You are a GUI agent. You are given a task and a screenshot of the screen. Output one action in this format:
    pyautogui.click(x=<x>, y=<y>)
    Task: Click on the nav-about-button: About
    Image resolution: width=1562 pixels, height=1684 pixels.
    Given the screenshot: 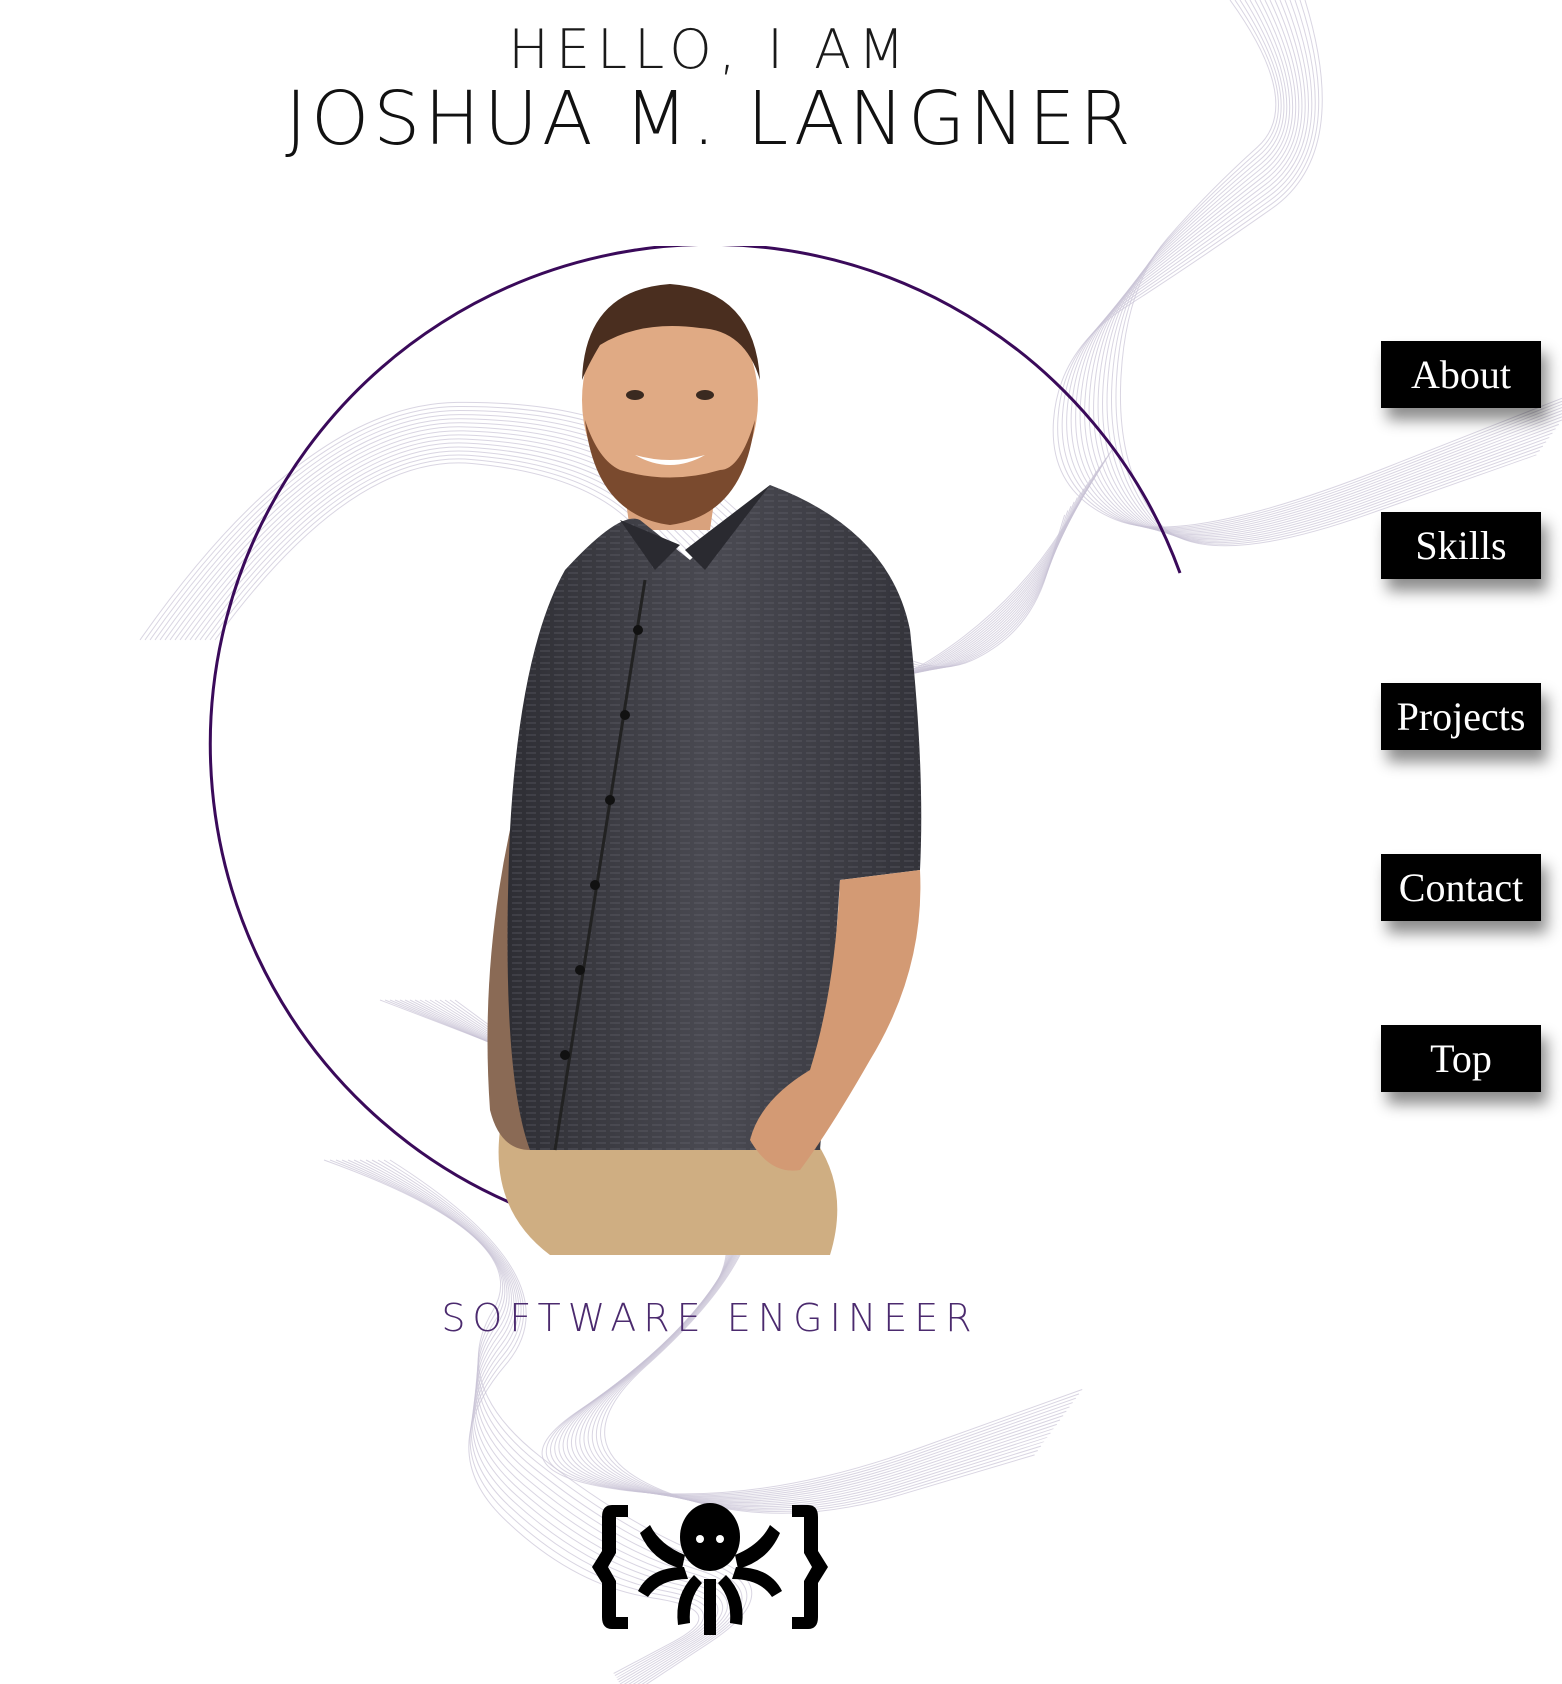 What is the action you would take?
    pyautogui.click(x=1461, y=374)
    